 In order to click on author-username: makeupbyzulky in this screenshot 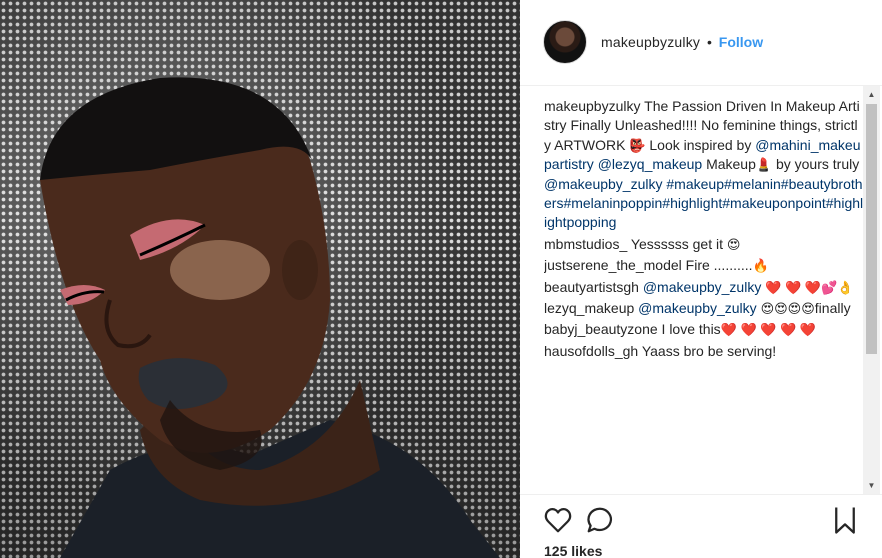, I will do `click(650, 42)`.